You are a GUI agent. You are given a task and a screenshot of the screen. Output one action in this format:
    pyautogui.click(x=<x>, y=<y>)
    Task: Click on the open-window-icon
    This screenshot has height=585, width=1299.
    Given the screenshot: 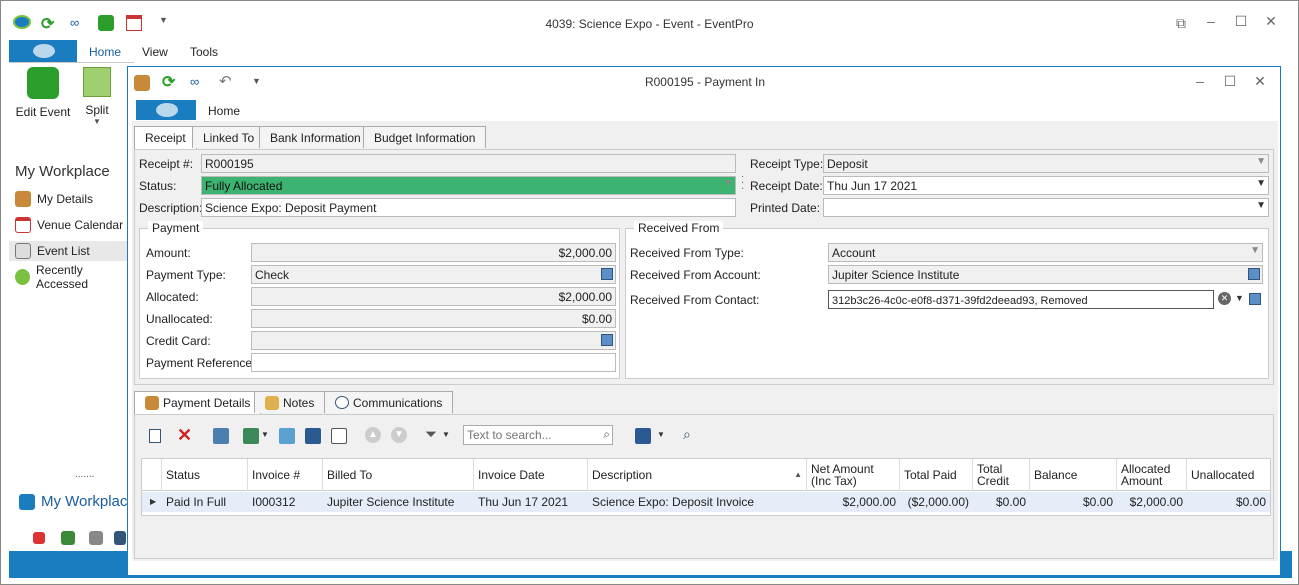 What is the action you would take?
    pyautogui.click(x=287, y=436)
    